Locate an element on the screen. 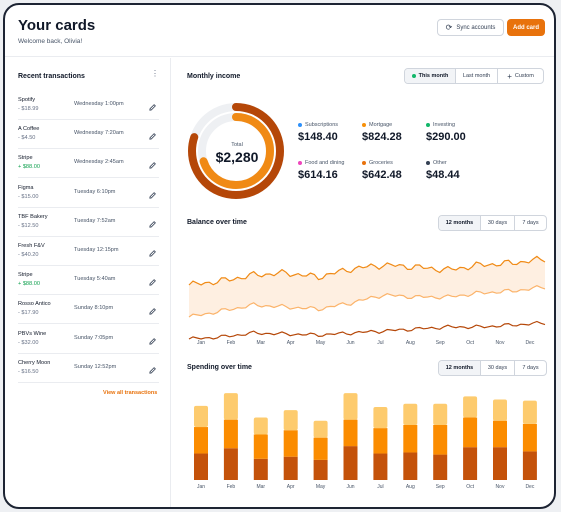 Image resolution: width=561 pixels, height=512 pixels. transaction-date: Tuesday 6:10pm is located at coordinates (95, 191).